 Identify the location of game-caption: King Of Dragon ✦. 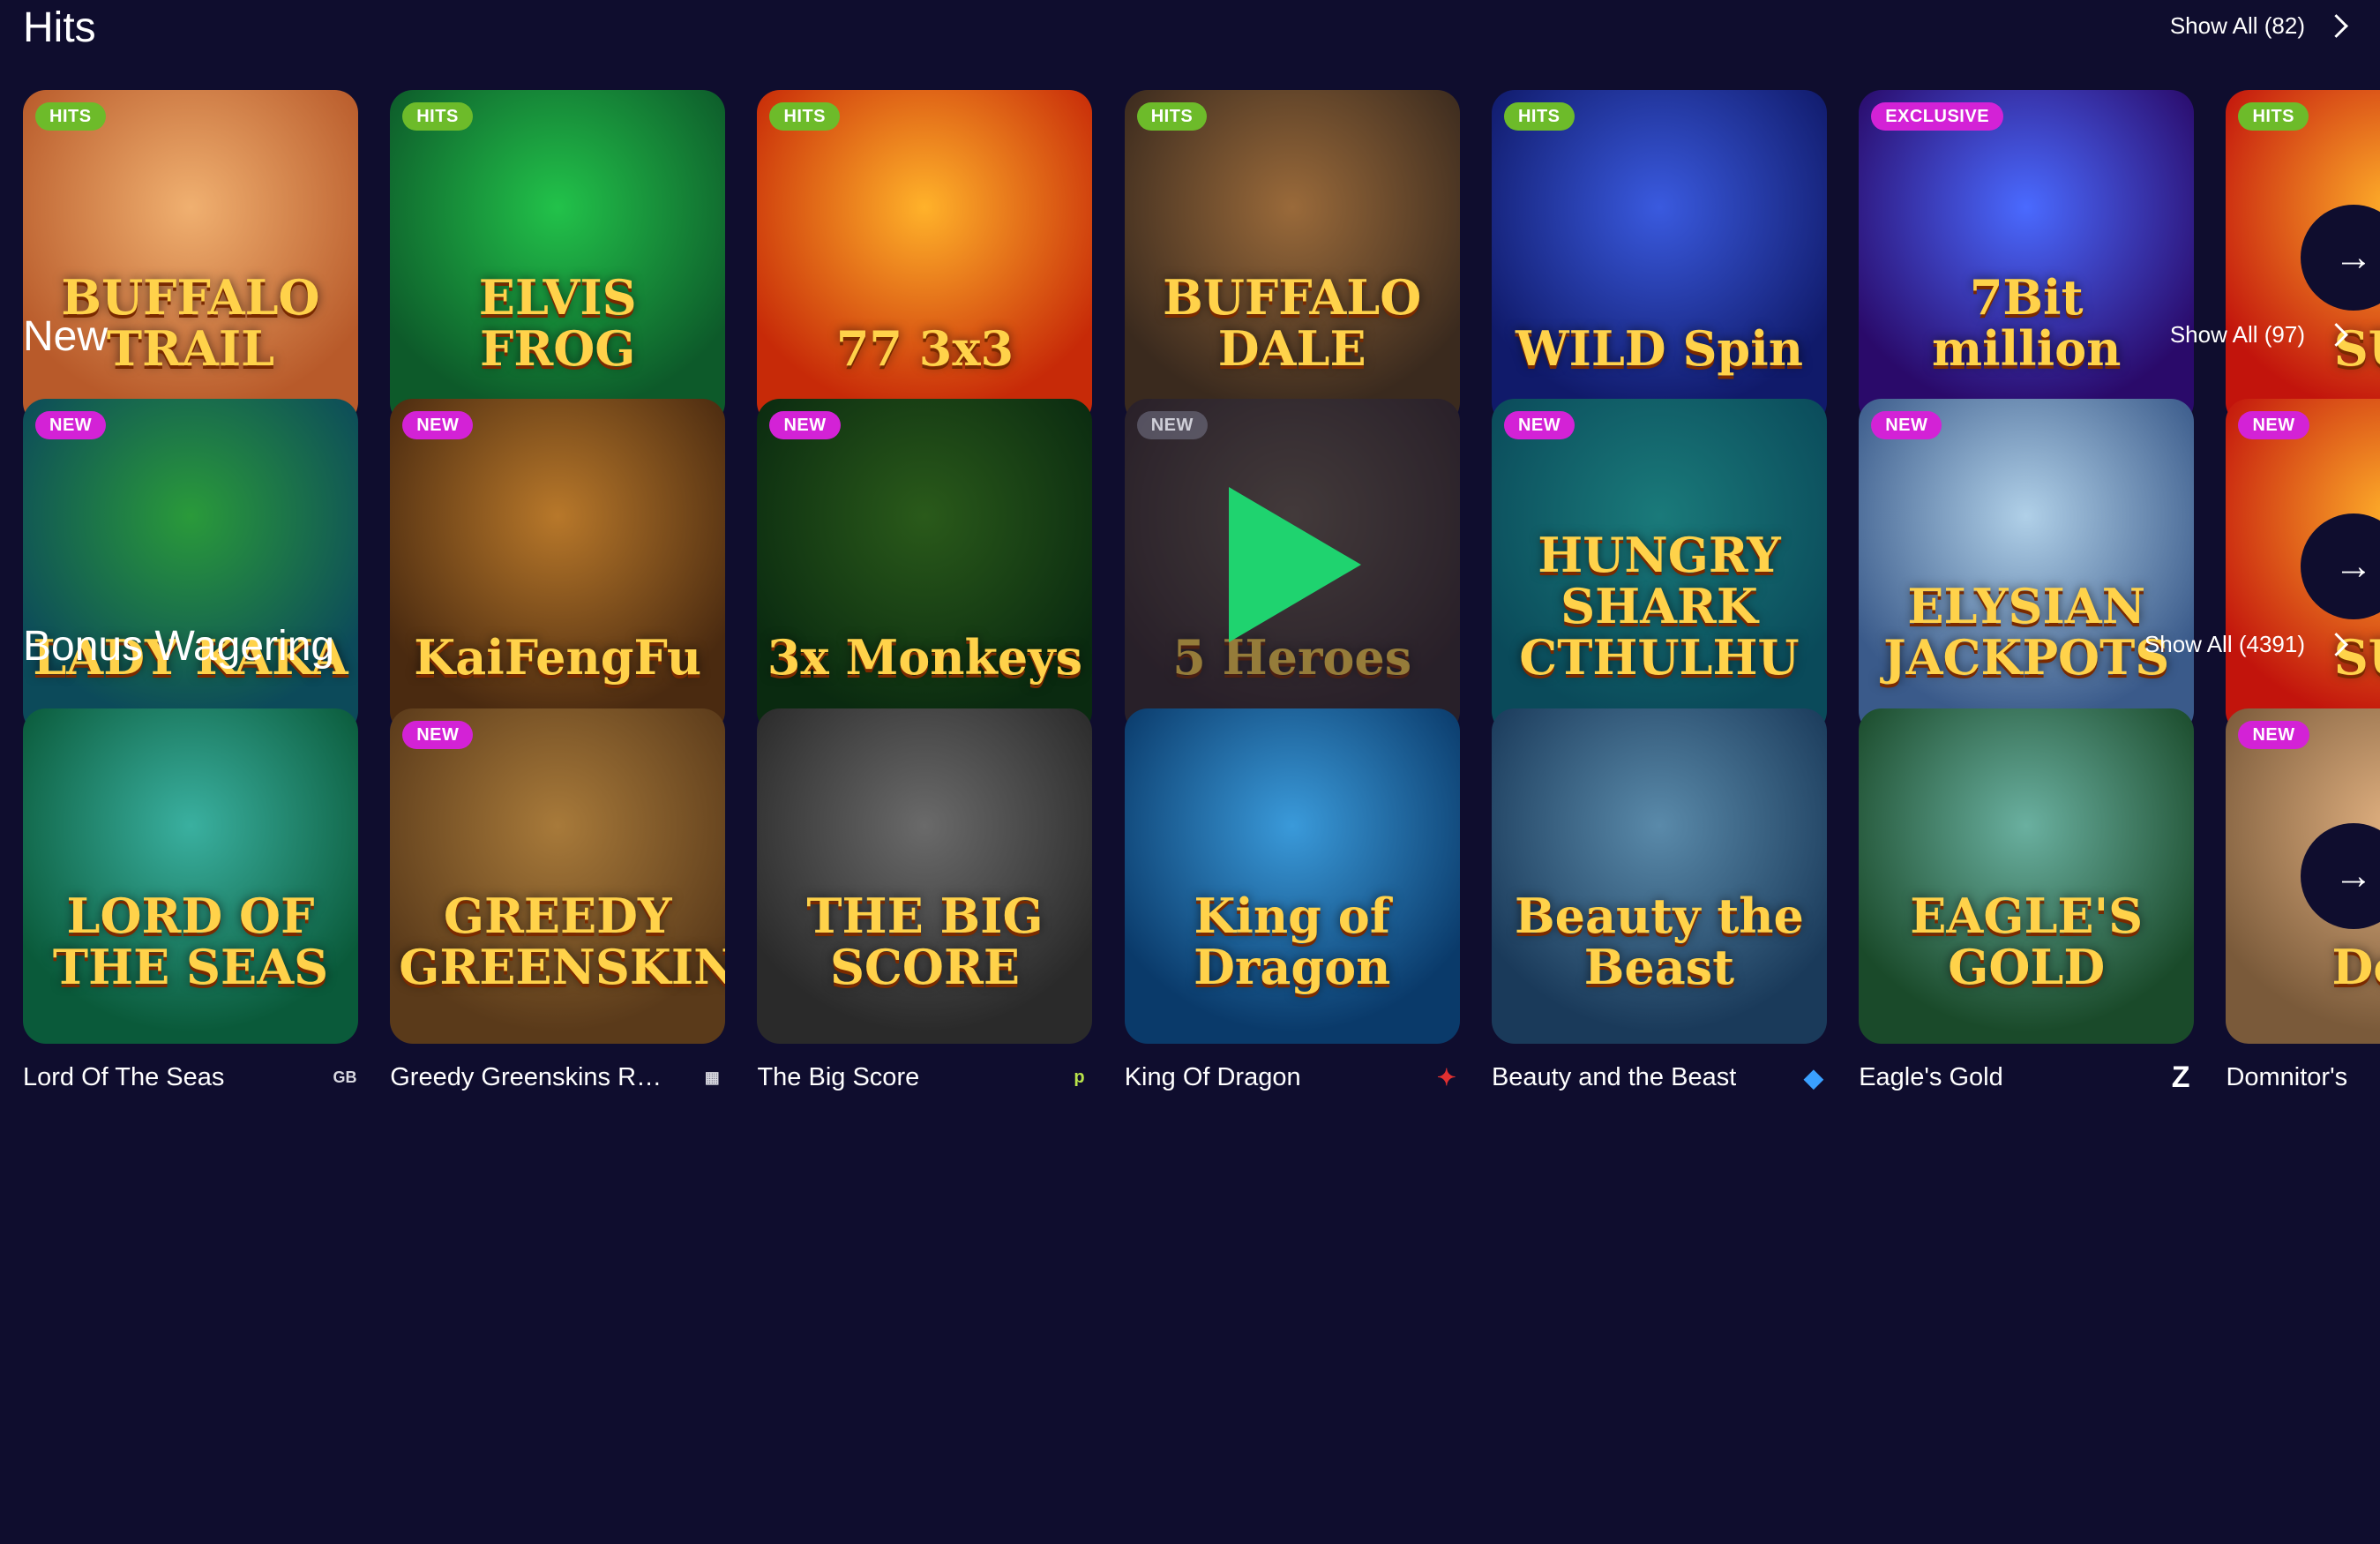
(1292, 1078).